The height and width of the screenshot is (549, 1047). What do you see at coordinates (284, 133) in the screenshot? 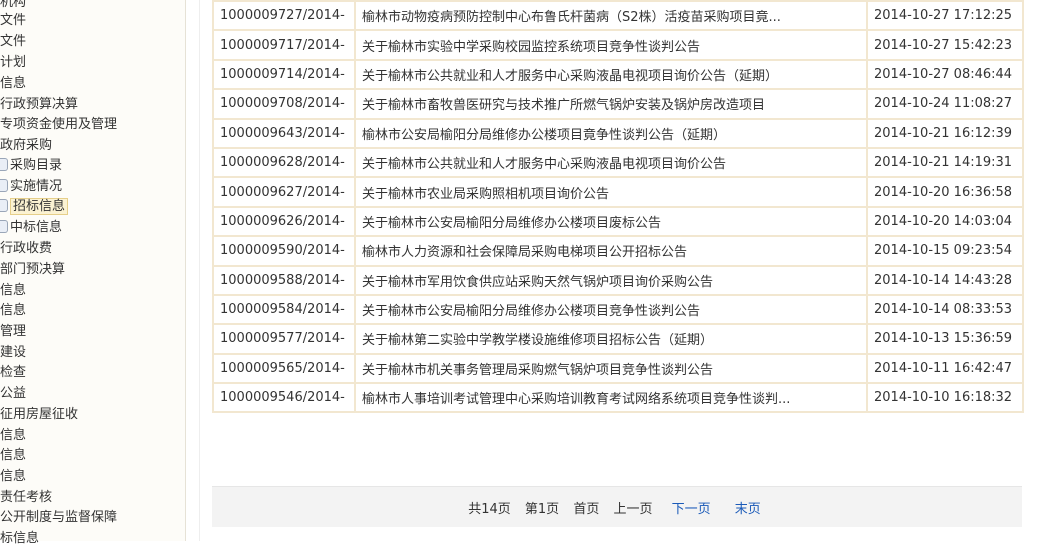
I see `doc-id-cell: 1000009643/2014-` at bounding box center [284, 133].